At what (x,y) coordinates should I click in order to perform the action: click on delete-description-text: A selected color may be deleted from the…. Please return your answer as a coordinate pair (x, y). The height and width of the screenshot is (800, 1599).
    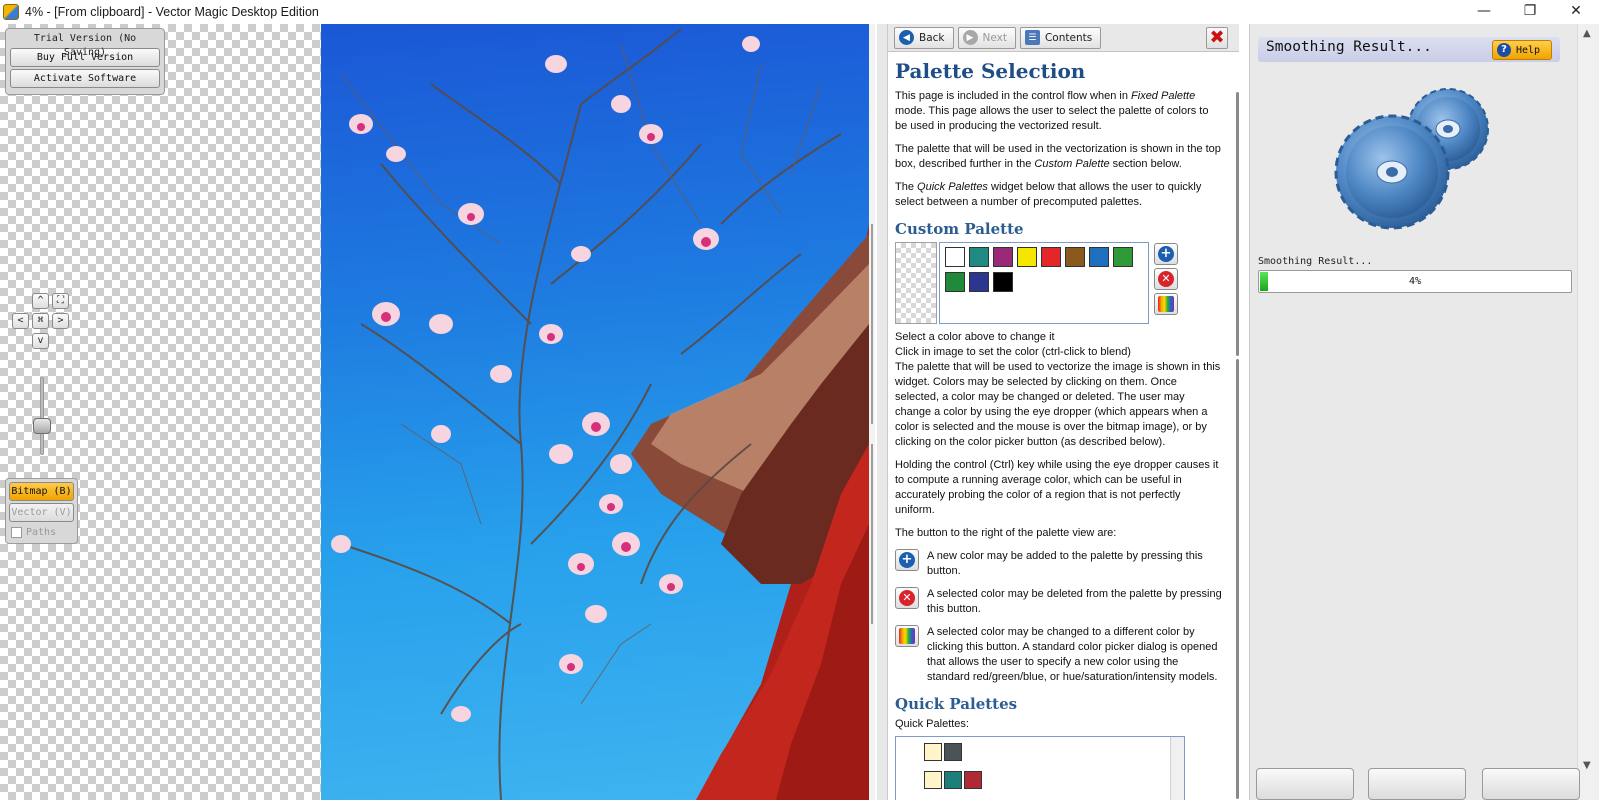
    Looking at the image, I should click on (1074, 601).